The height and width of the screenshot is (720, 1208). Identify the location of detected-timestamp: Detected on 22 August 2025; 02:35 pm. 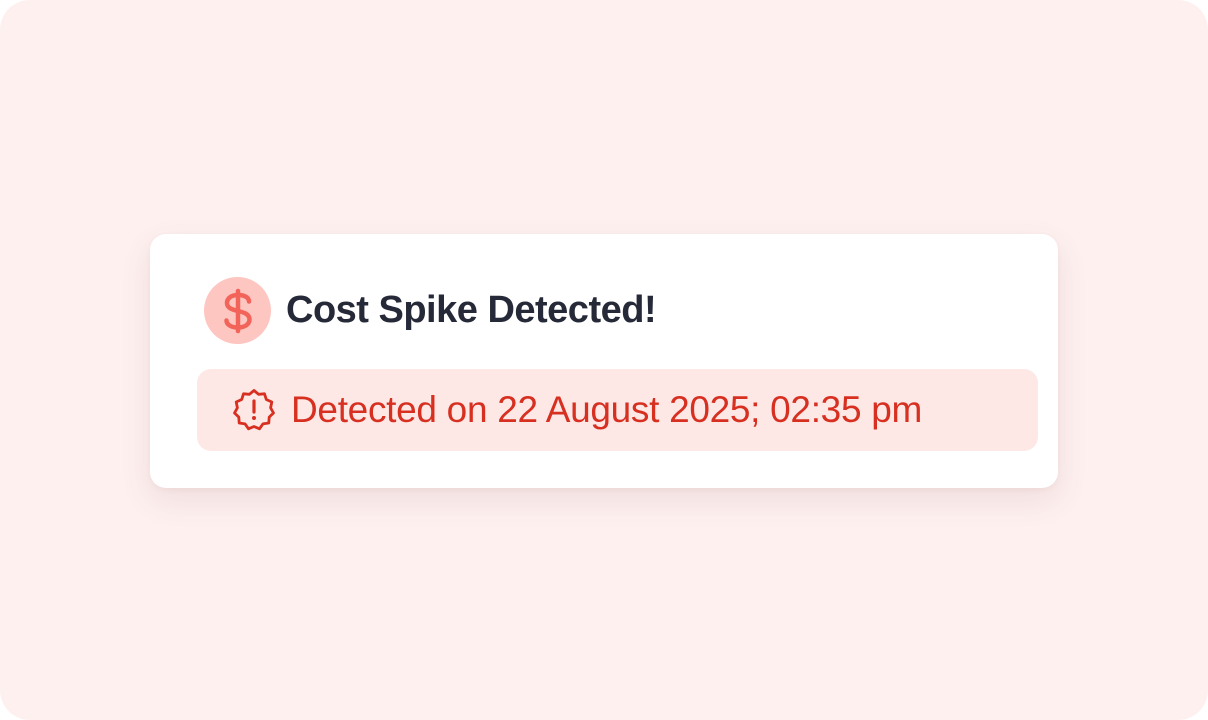
(607, 409).